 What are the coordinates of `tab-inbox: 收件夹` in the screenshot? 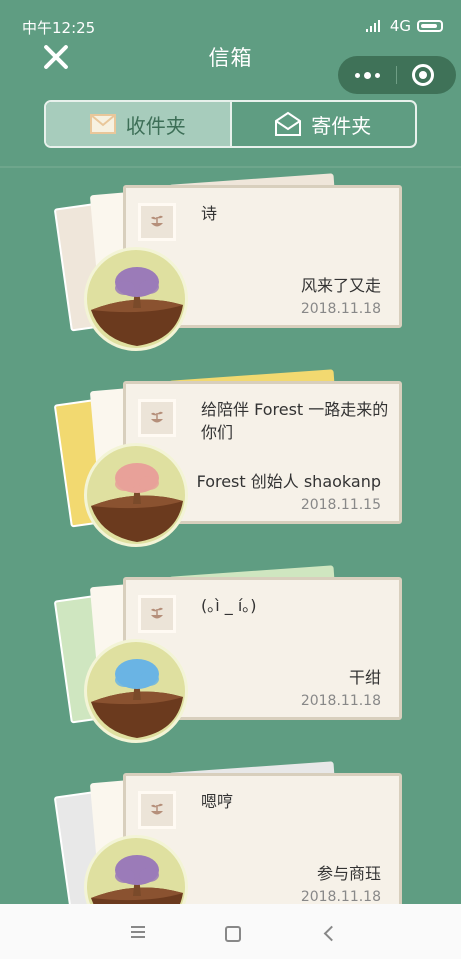 It's located at (138, 124).